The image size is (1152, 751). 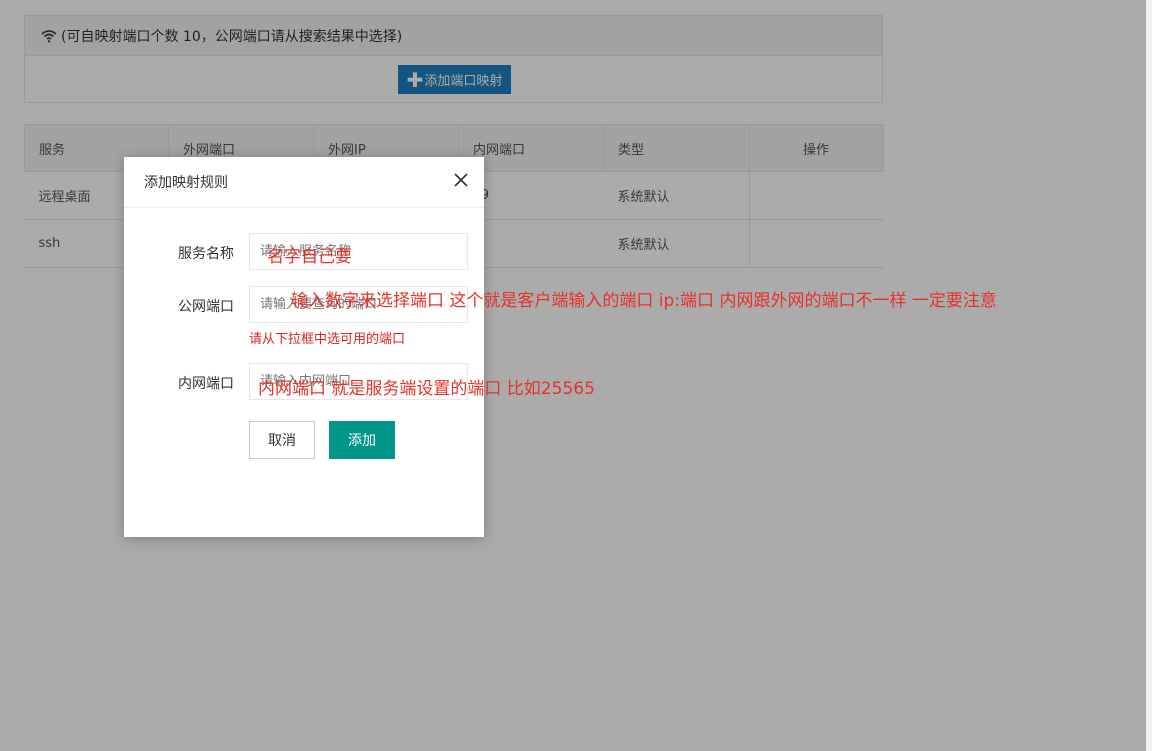 What do you see at coordinates (309, 257) in the screenshot?
I see `annotation-service-name: 名字自己要` at bounding box center [309, 257].